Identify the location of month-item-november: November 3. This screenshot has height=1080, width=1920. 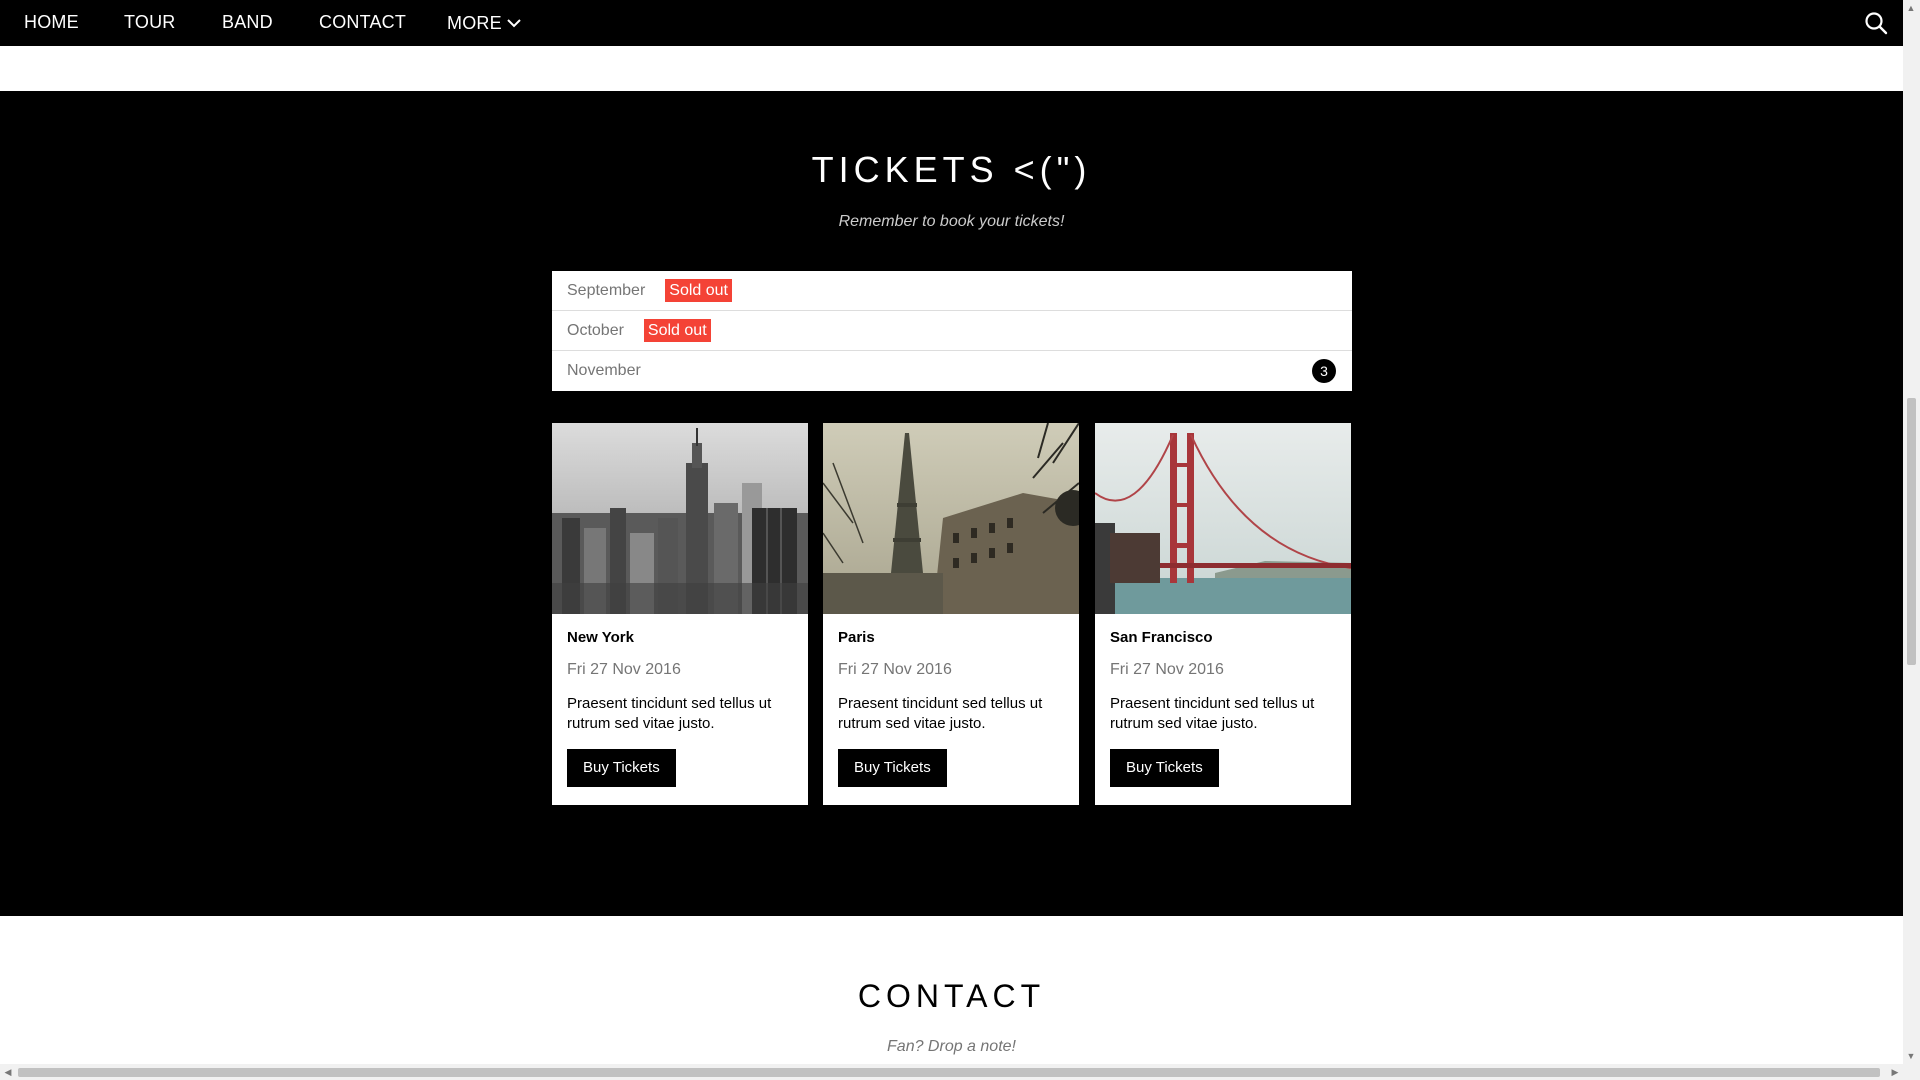
(952, 371).